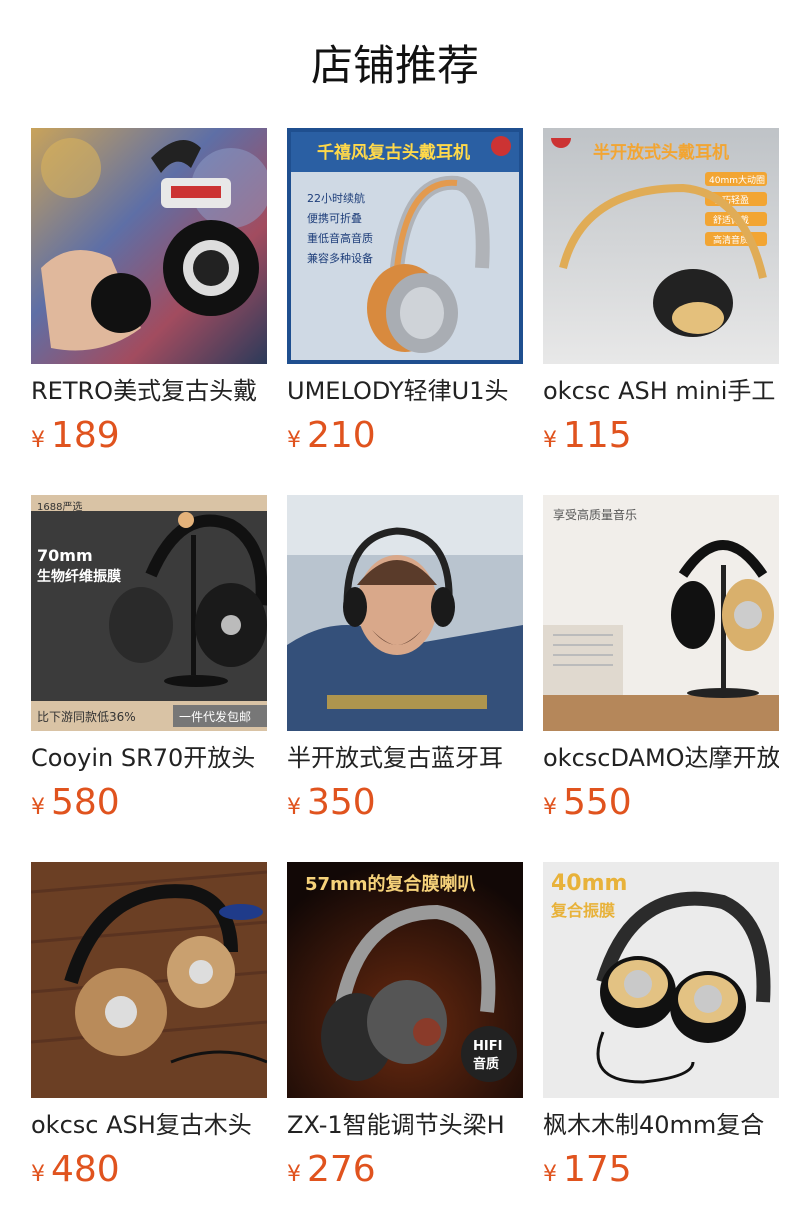 This screenshot has width=790, height=1230. What do you see at coordinates (65, 555) in the screenshot?
I see `promo-headline: 70mm` at bounding box center [65, 555].